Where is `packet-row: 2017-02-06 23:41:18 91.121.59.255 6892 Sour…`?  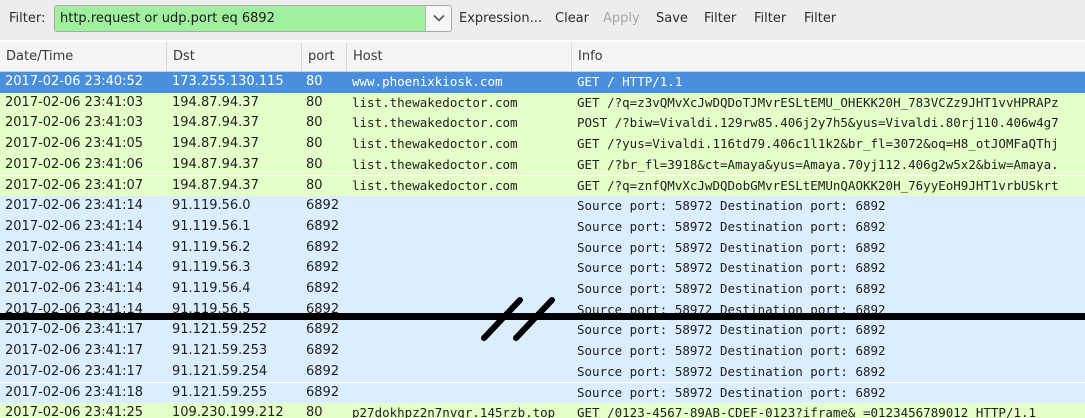
packet-row: 2017-02-06 23:41:18 91.121.59.255 6892 Sour… is located at coordinates (542, 393).